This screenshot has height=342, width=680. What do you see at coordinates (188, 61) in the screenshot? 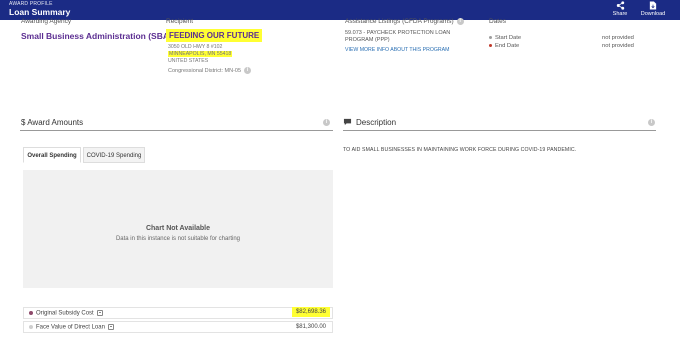
I see `recipient-address-line3: UNITED STATES` at bounding box center [188, 61].